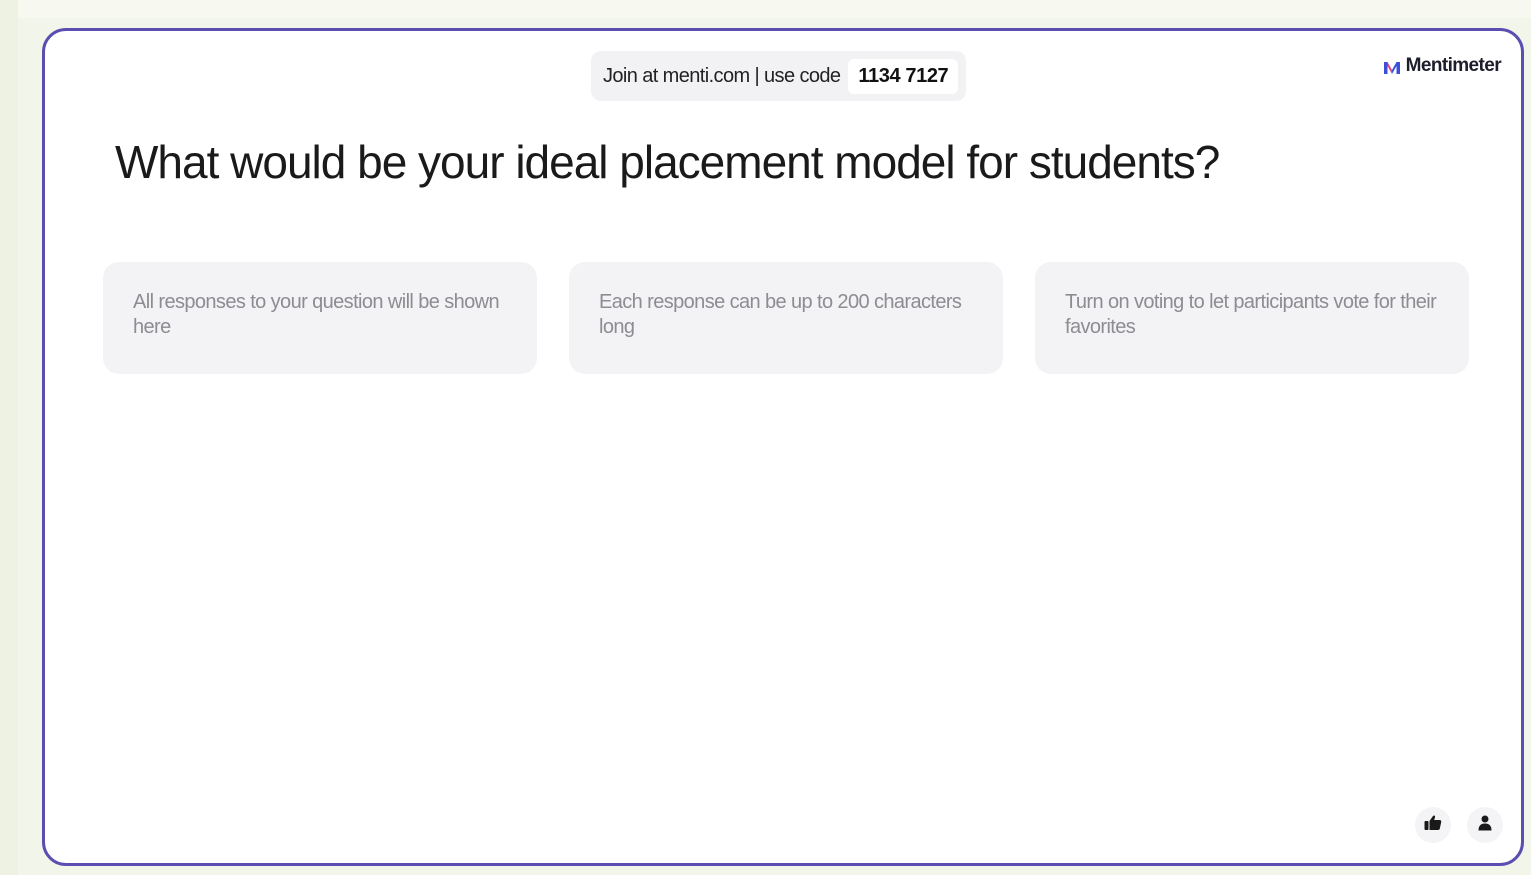 The height and width of the screenshot is (875, 1531). Describe the element at coordinates (1459, 825) in the screenshot. I see `slide-controls` at that location.